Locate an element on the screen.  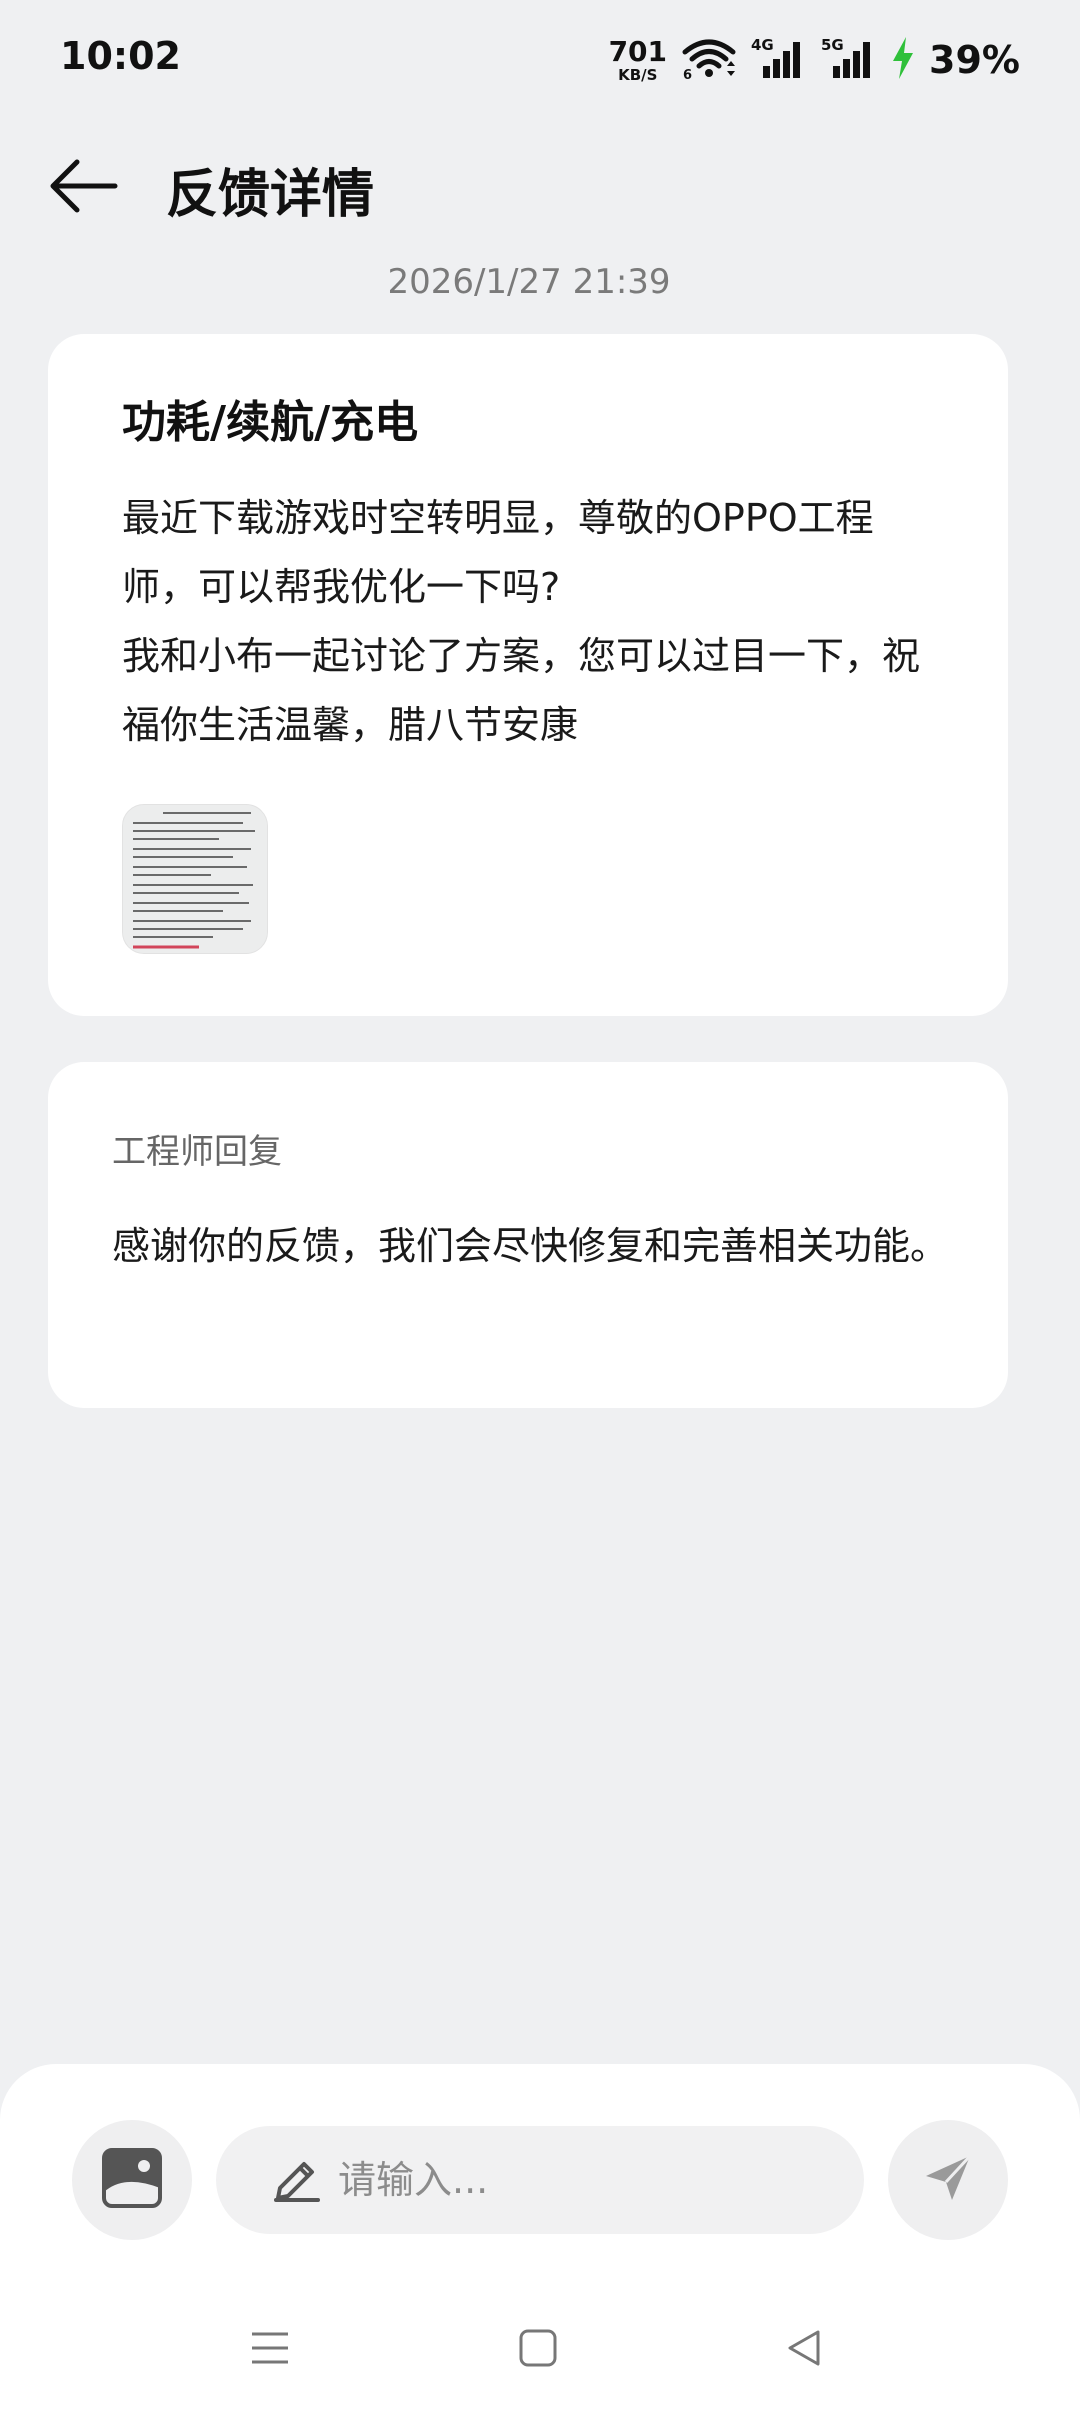
net-speed: 701 KB/S is located at coordinates (638, 59).